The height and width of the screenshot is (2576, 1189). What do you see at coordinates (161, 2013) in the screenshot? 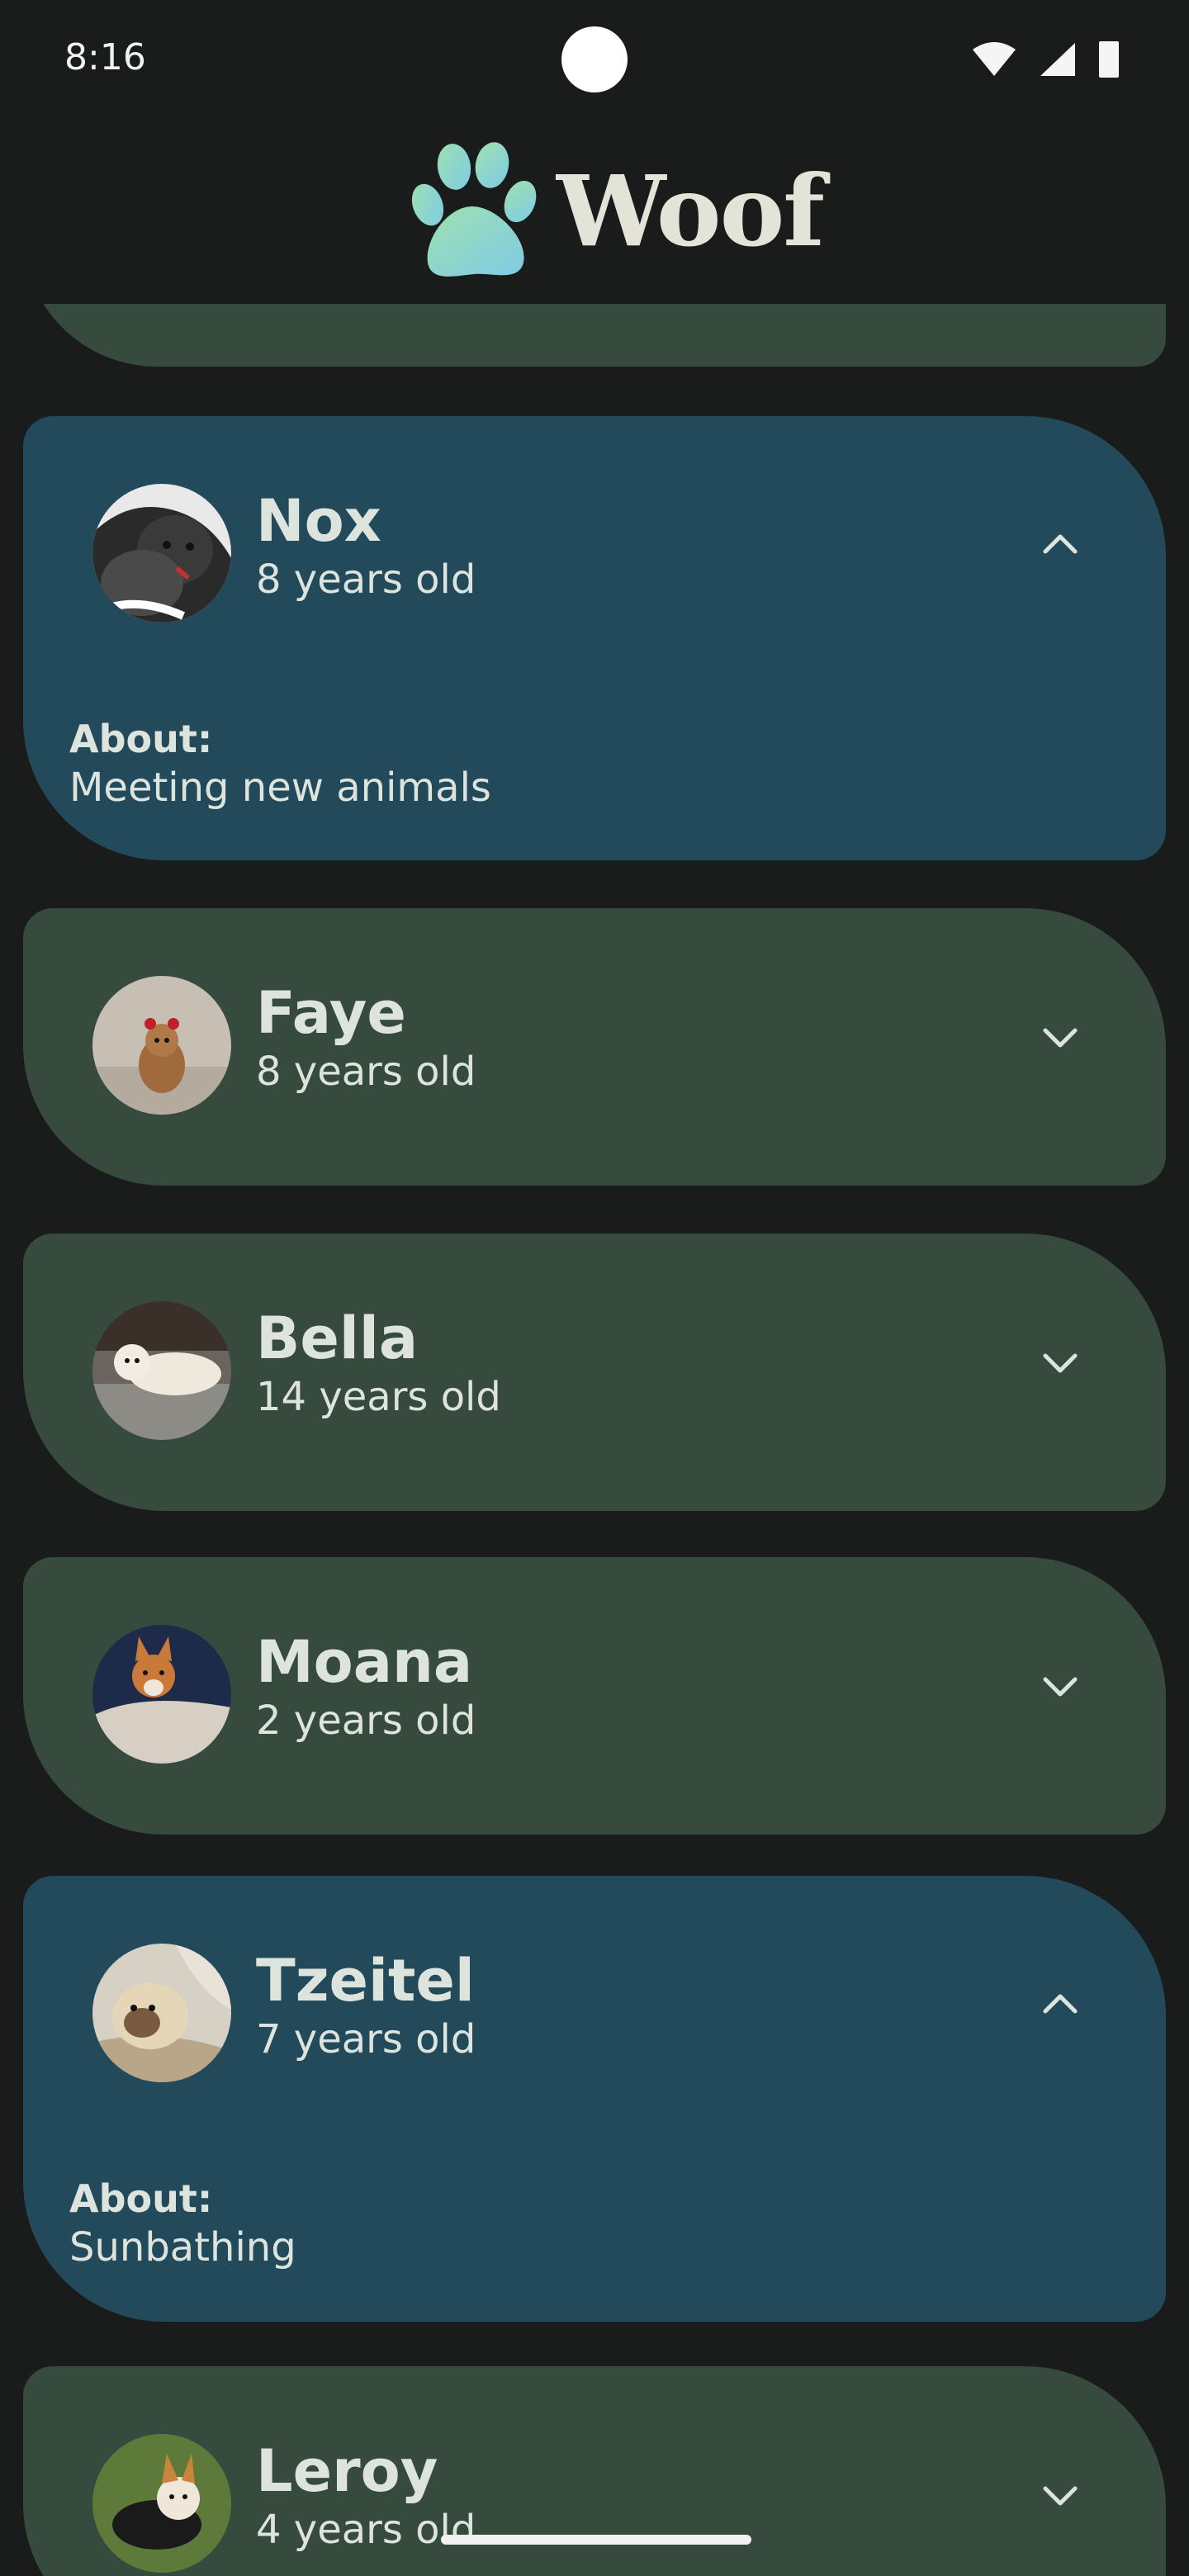
I see `dog-avatar-tzeitel` at bounding box center [161, 2013].